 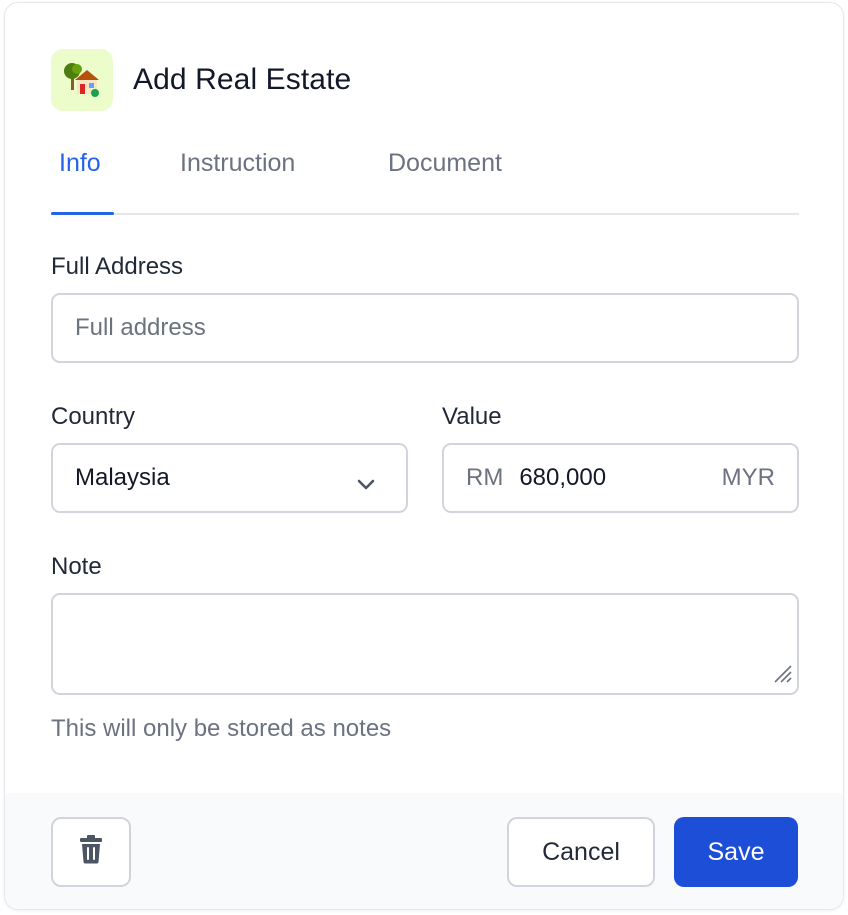 What do you see at coordinates (122, 477) in the screenshot?
I see `country-selected-value: Malaysia` at bounding box center [122, 477].